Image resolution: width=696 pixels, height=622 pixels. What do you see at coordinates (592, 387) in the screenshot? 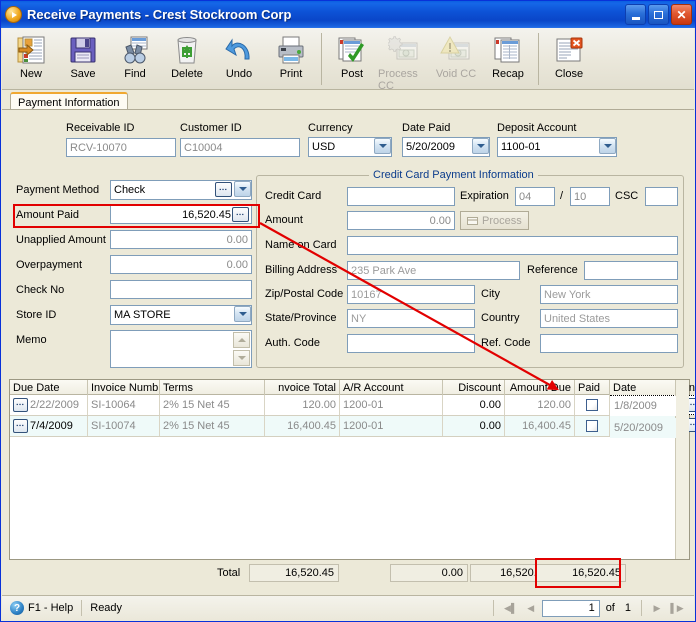
I see `column-header-paid: Paid` at bounding box center [592, 387].